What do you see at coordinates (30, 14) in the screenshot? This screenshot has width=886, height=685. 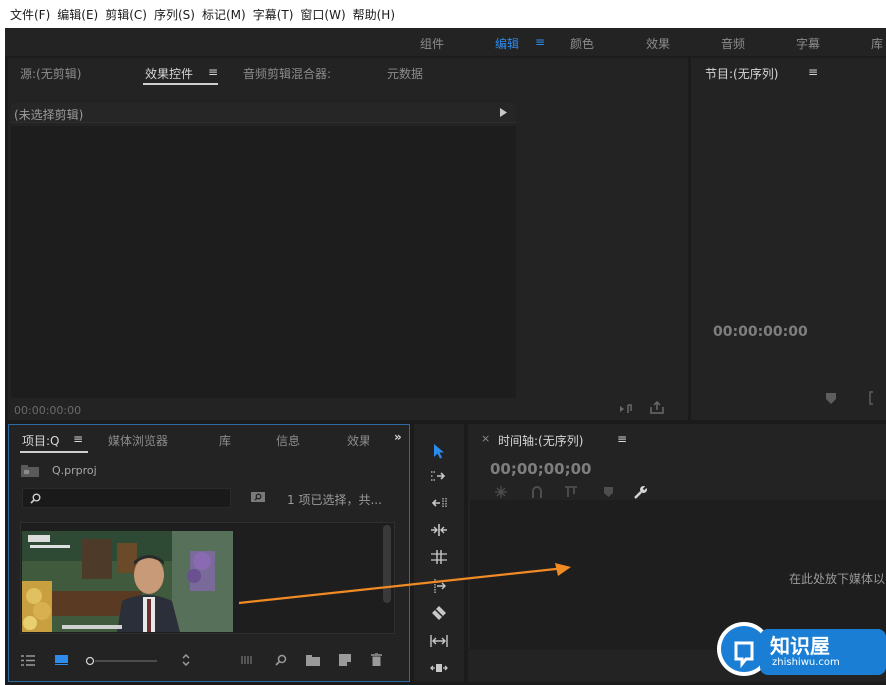 I see `menu-file: 文件(F)` at bounding box center [30, 14].